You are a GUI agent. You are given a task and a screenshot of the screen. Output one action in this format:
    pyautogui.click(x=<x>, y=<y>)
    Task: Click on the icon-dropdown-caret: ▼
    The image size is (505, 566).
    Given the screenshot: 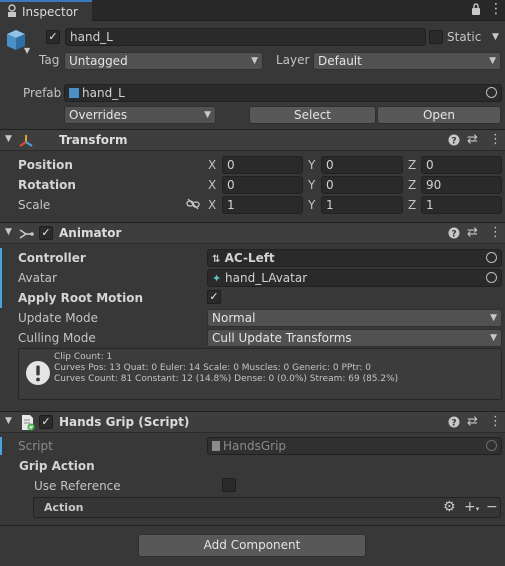 What is the action you would take?
    pyautogui.click(x=27, y=50)
    